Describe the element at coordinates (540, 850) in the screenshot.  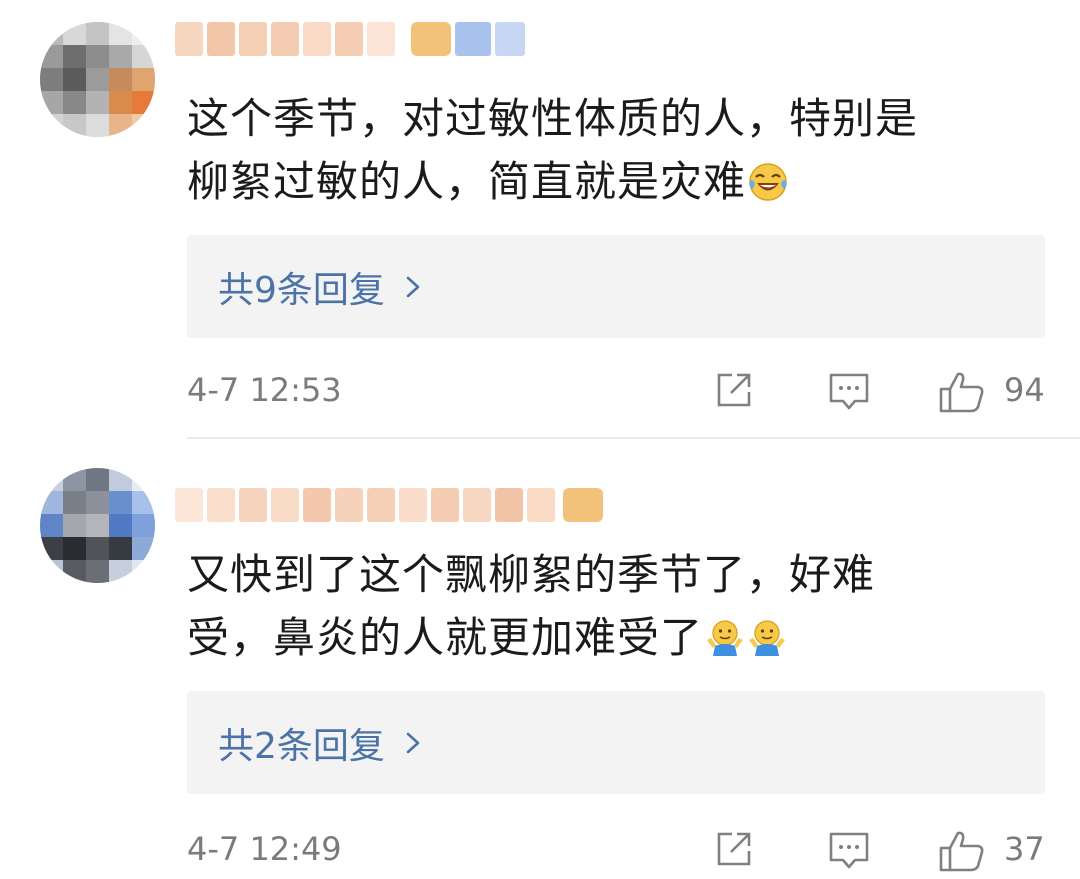
I see `comment-meta: 4-7 12:49 37` at that location.